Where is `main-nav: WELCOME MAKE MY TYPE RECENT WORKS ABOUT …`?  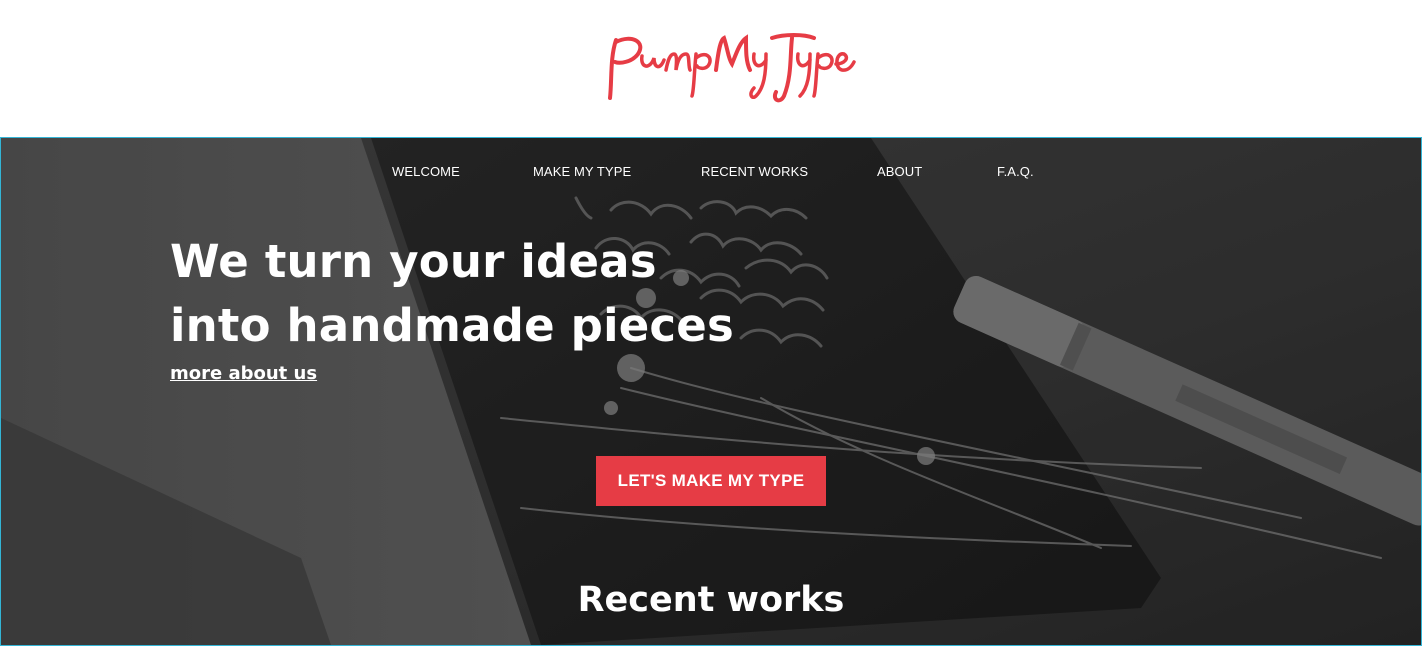 main-nav: WELCOME MAKE MY TYPE RECENT WORKS ABOUT … is located at coordinates (711, 174).